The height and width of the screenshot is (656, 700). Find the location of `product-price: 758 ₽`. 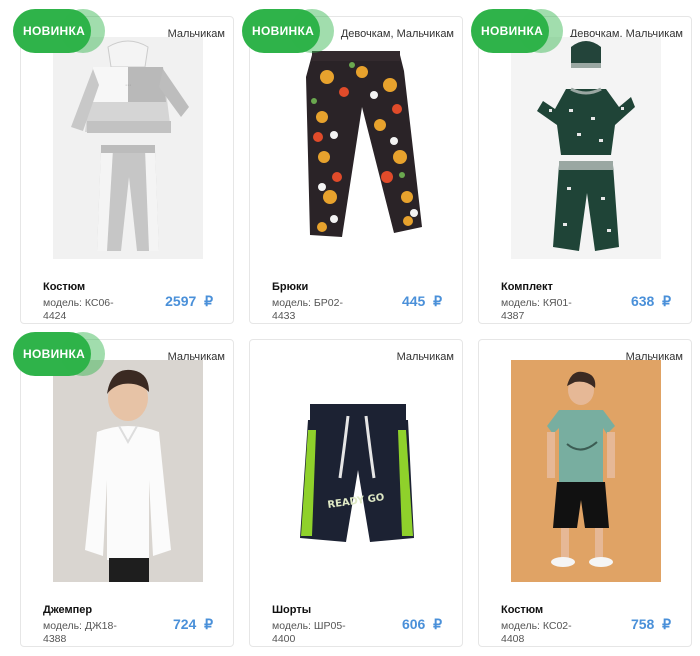

product-price: 758 ₽ is located at coordinates (651, 624).